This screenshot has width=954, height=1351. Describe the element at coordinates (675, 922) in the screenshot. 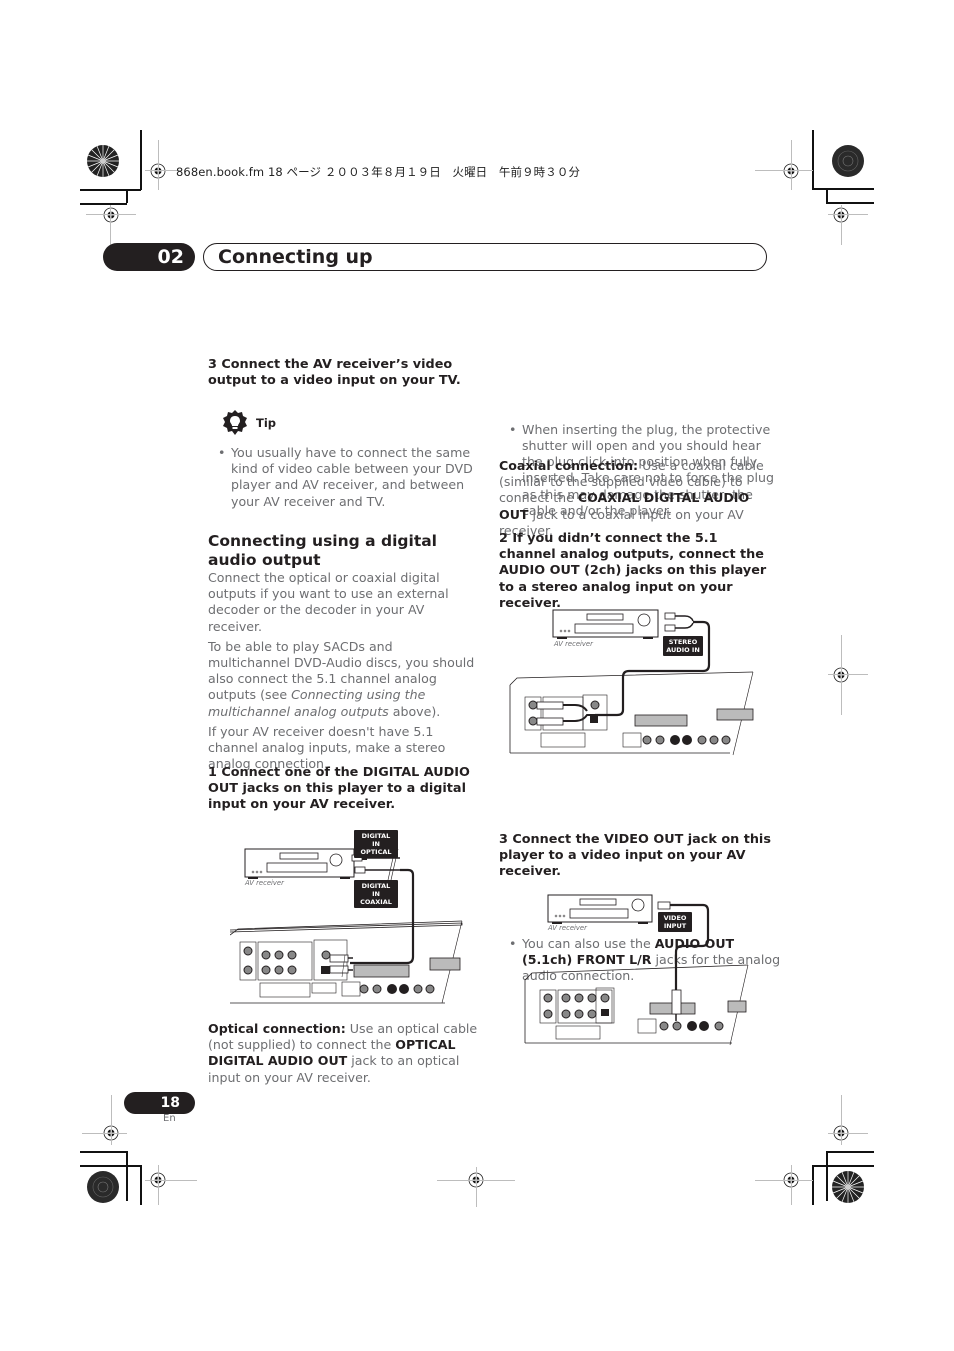

I see `video-input-tag: VIDEO INPUT` at that location.